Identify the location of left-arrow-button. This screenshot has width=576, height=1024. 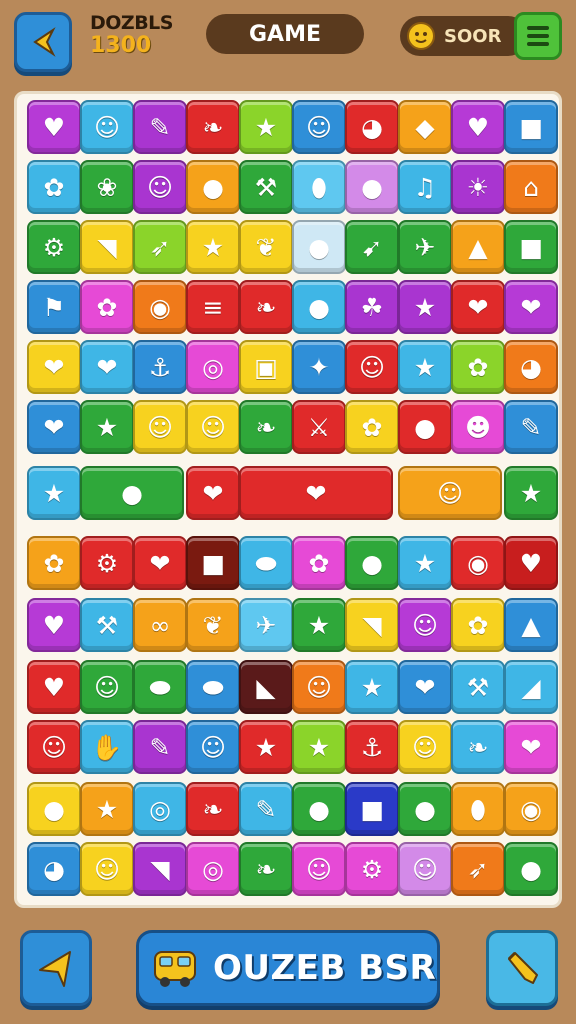
(56, 968).